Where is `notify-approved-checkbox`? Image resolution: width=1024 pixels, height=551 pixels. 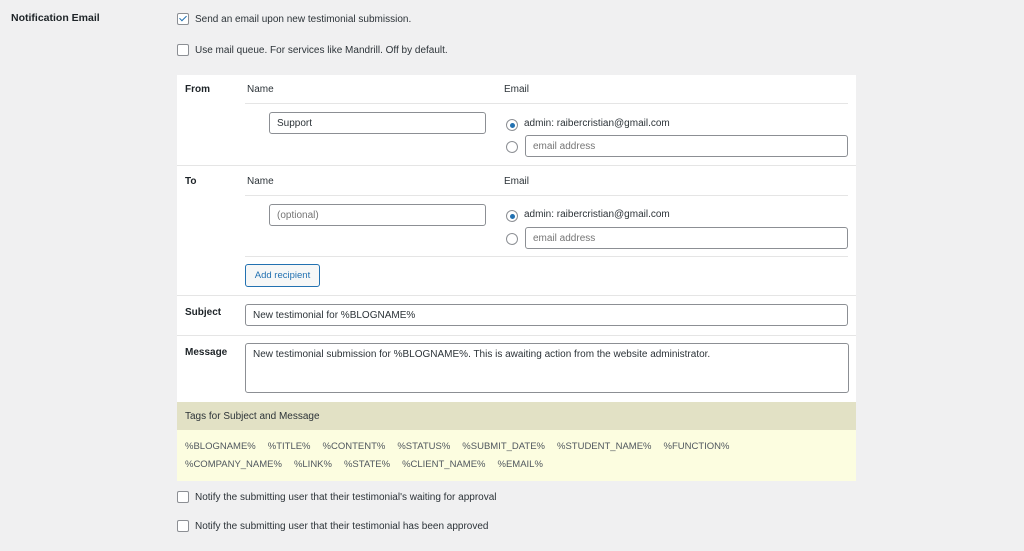 notify-approved-checkbox is located at coordinates (183, 526).